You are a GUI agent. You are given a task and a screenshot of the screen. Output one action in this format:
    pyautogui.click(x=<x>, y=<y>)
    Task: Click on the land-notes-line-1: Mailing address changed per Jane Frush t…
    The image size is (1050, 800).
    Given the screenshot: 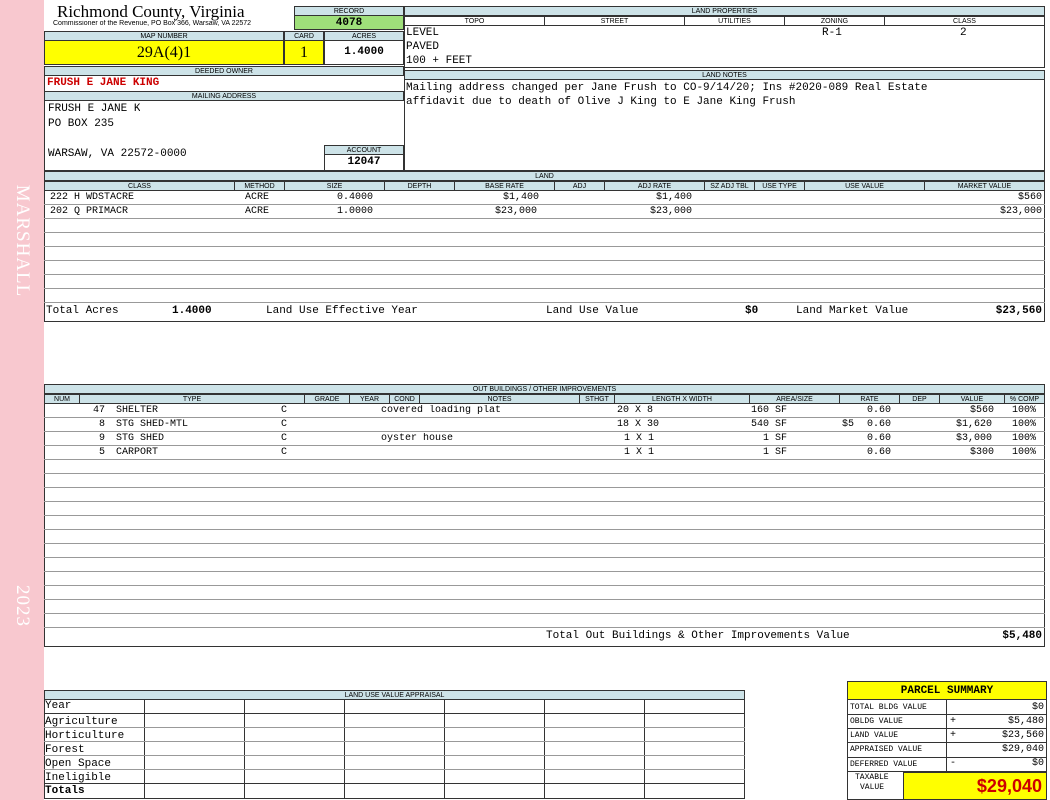 What is the action you would take?
    pyautogui.click(x=667, y=88)
    